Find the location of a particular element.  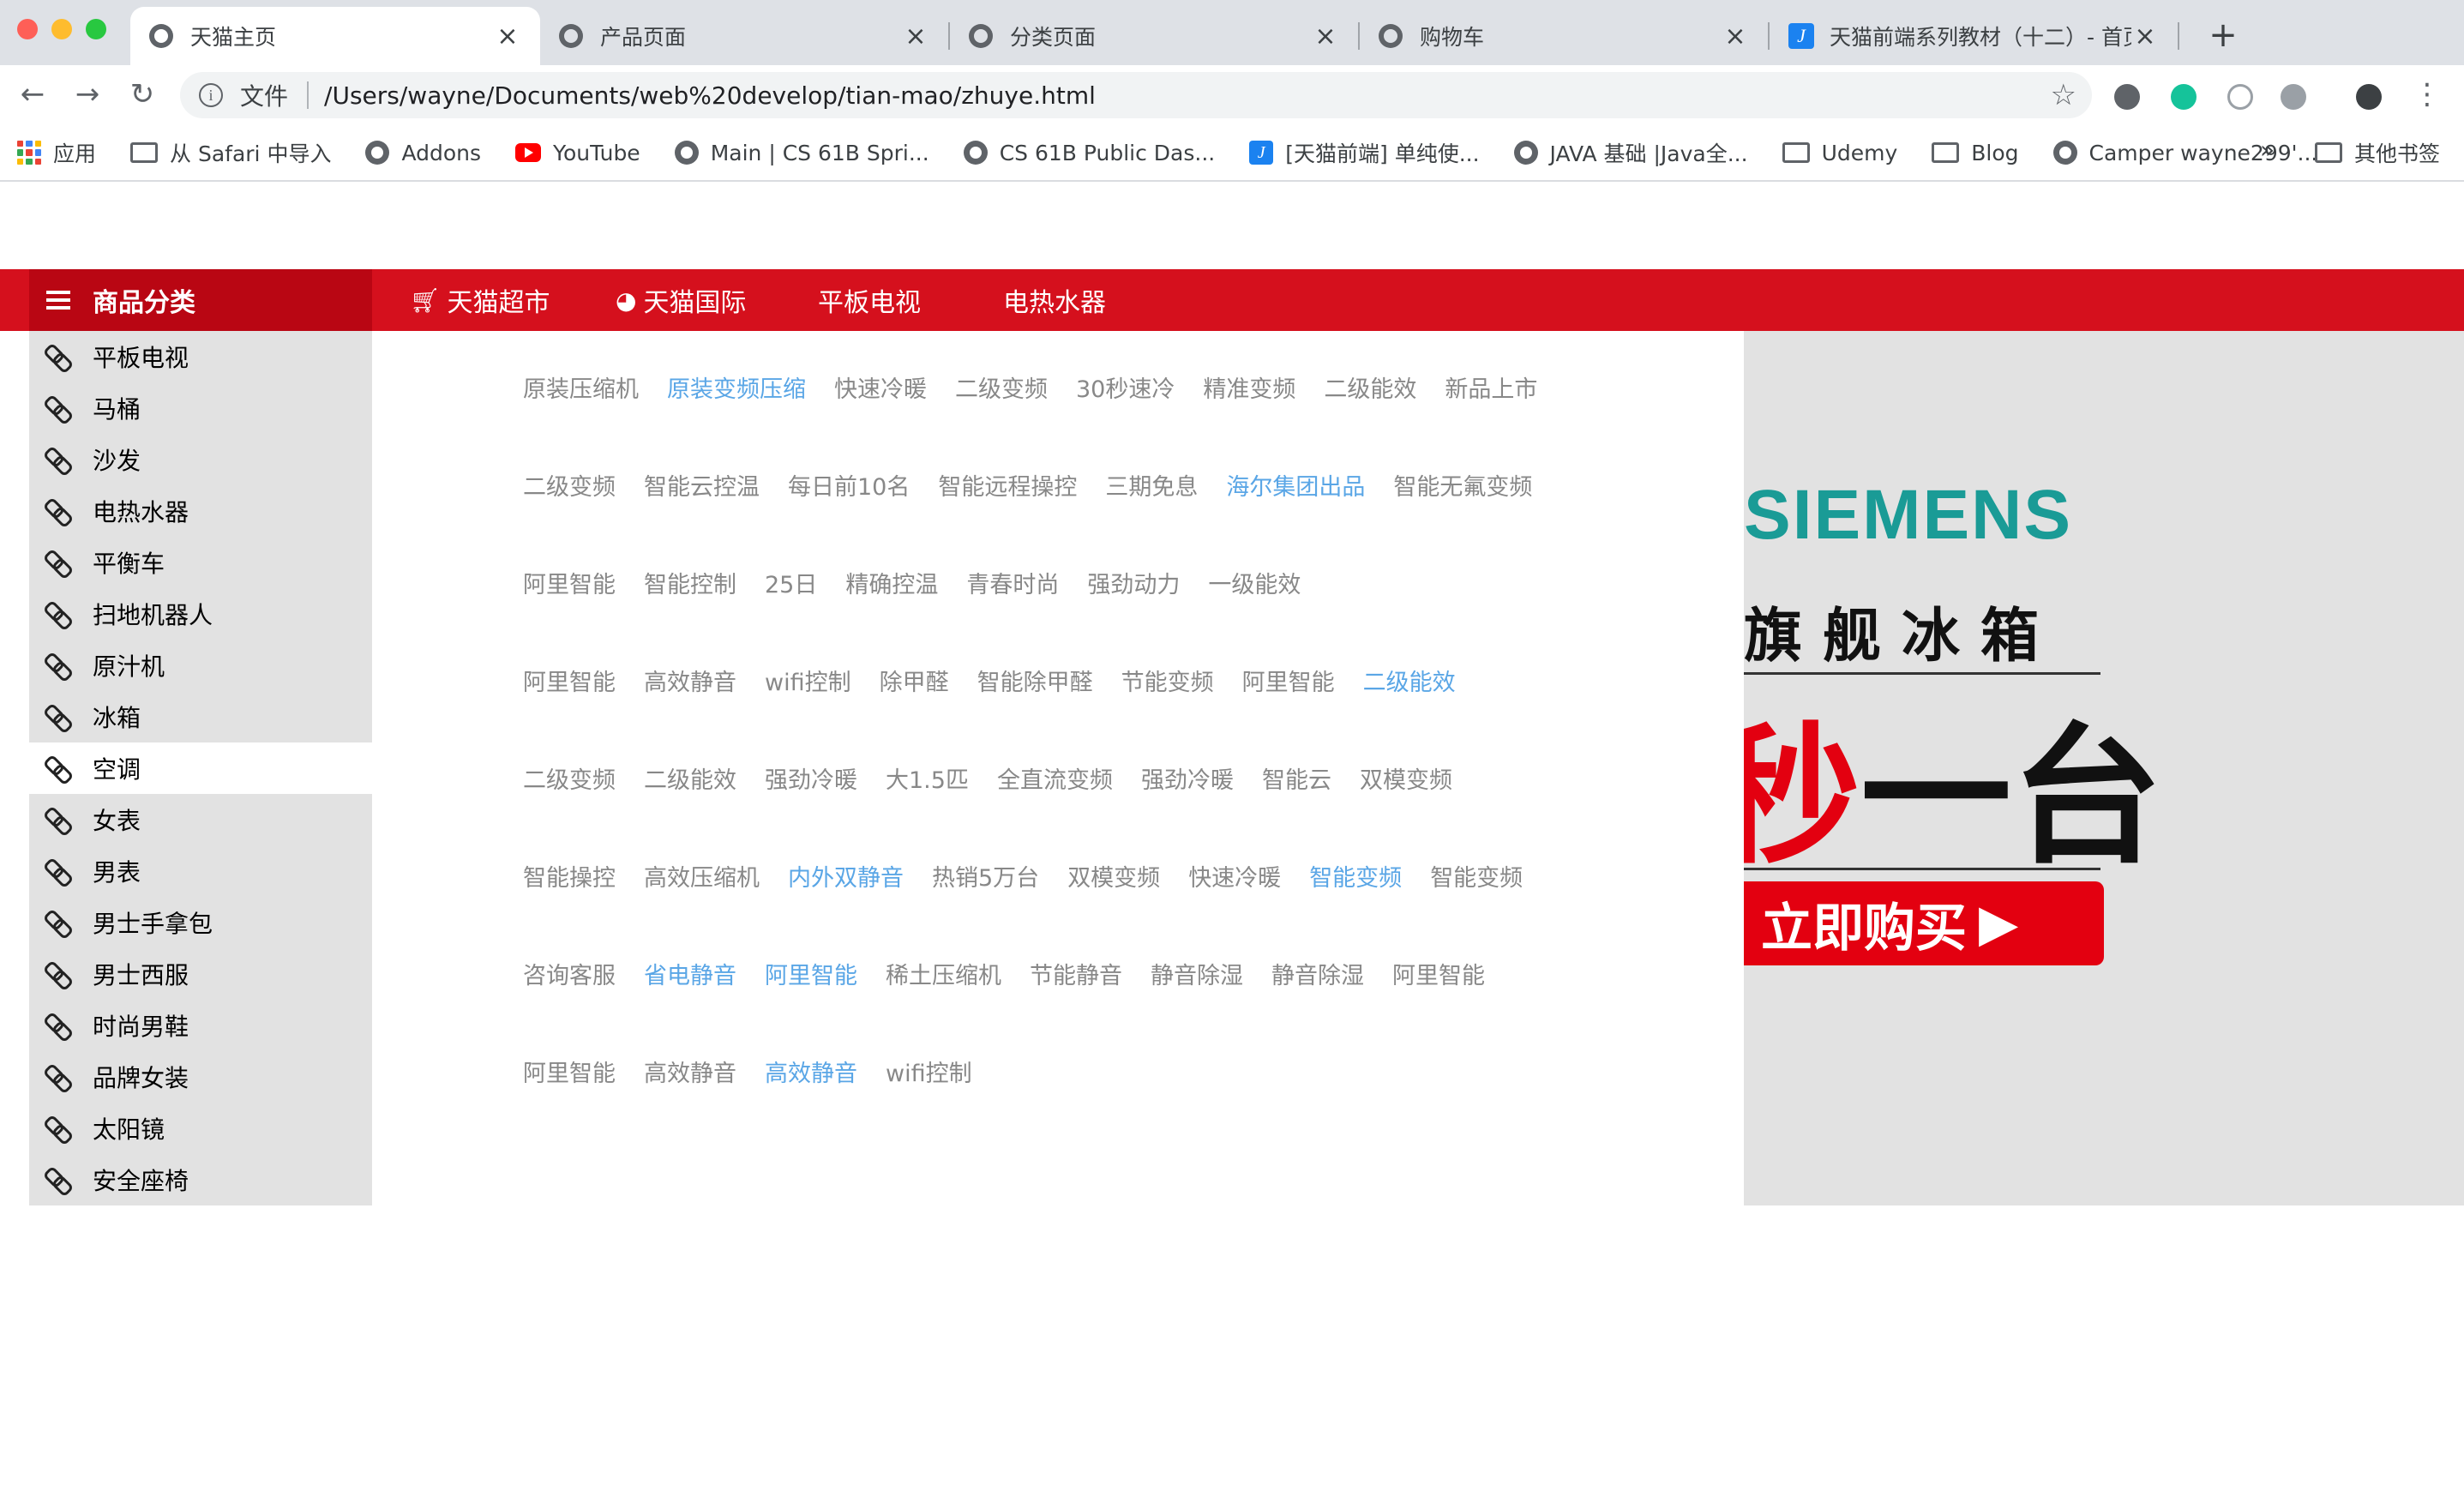

browser-tab: 购物车 × is located at coordinates (1564, 36).